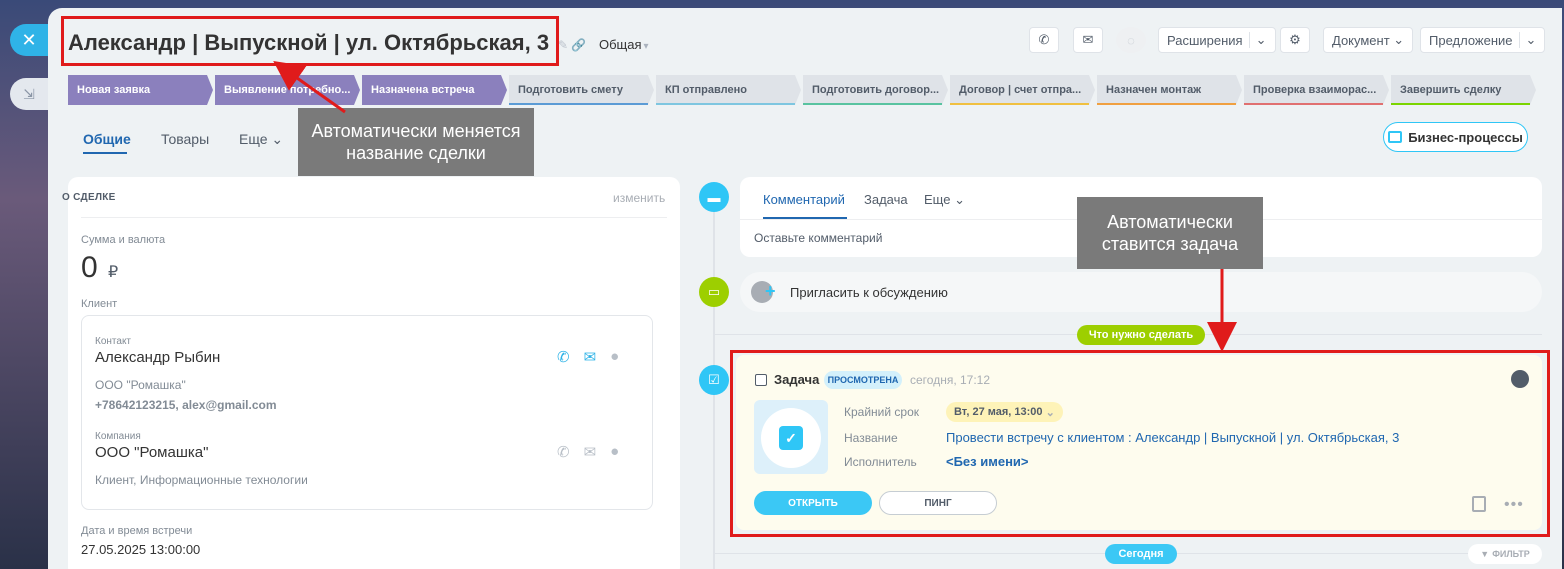 The height and width of the screenshot is (569, 1564). What do you see at coordinates (770, 291) in the screenshot?
I see `plus-icon: +` at bounding box center [770, 291].